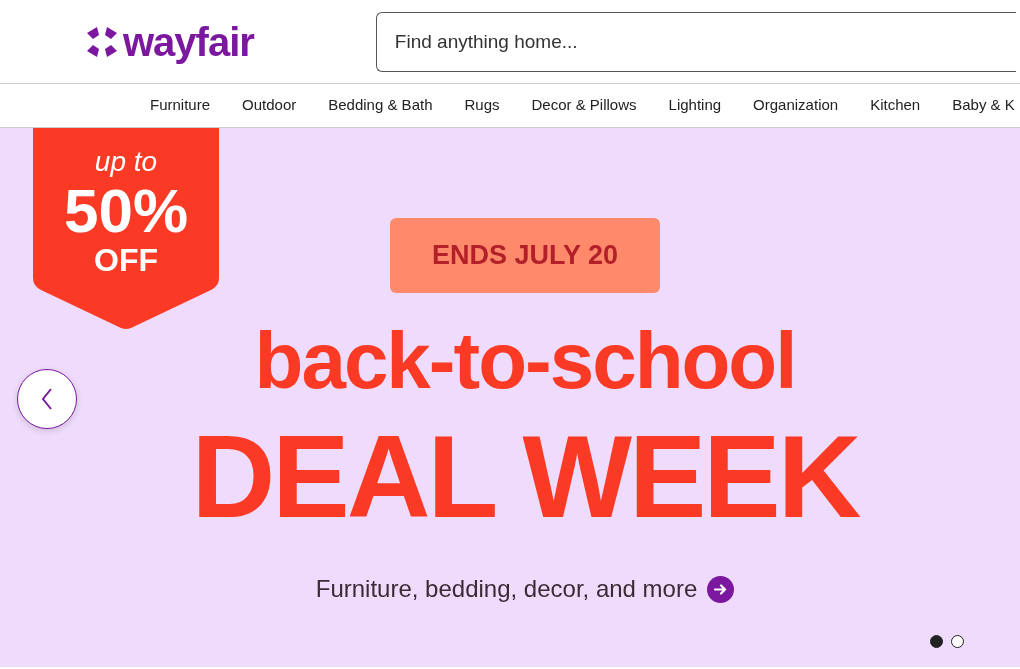 This screenshot has width=1020, height=669. I want to click on logo: wayfair, so click(188, 41).